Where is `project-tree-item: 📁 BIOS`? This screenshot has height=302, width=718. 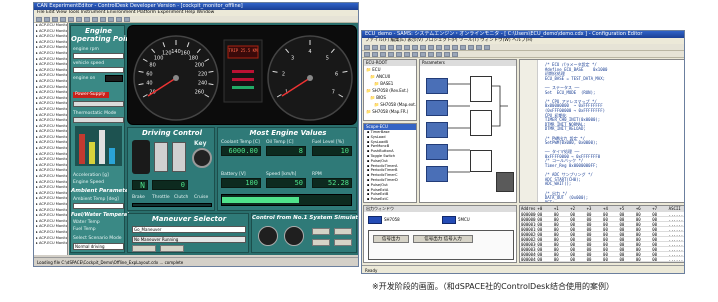
project-tree-item: 📁 BIOS is located at coordinates (390, 97).